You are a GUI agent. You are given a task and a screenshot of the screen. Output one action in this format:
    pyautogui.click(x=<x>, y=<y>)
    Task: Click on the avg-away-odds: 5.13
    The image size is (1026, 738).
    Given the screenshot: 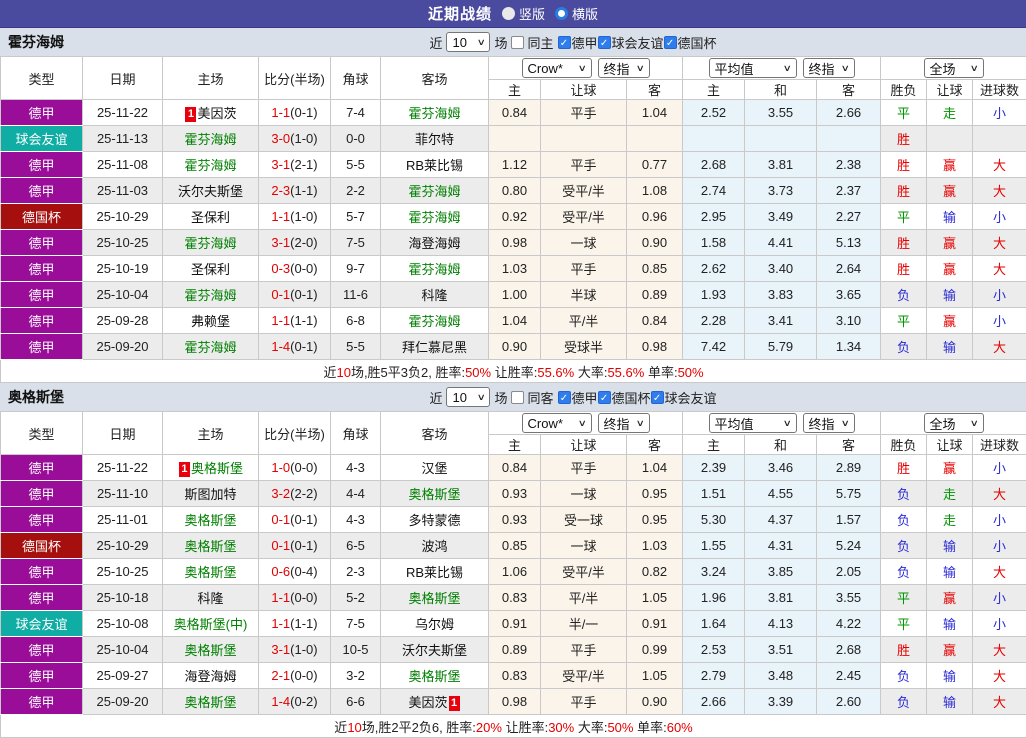 What is the action you would take?
    pyautogui.click(x=849, y=243)
    